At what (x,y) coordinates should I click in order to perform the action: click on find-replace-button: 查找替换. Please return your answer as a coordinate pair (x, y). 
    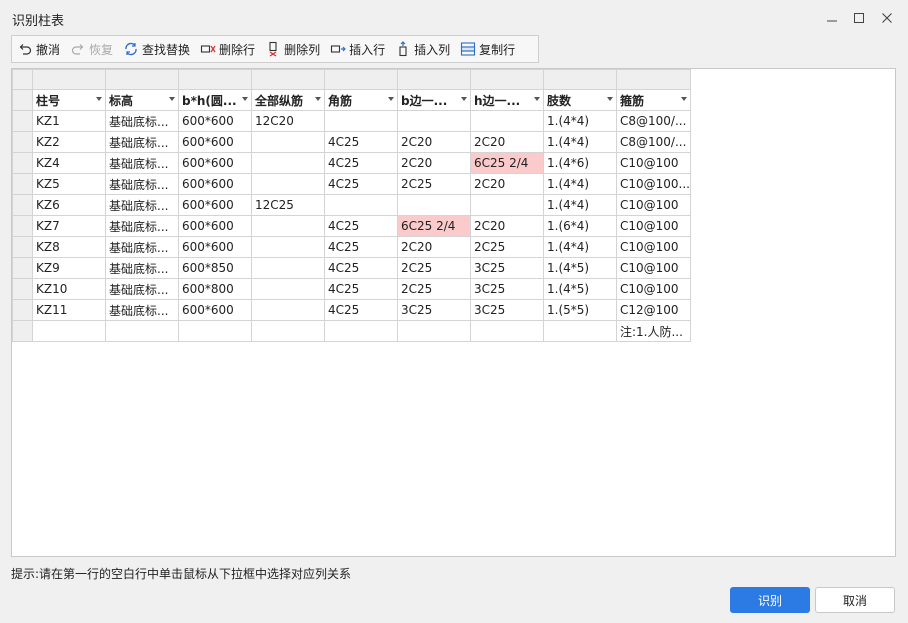
    Looking at the image, I should click on (156, 49).